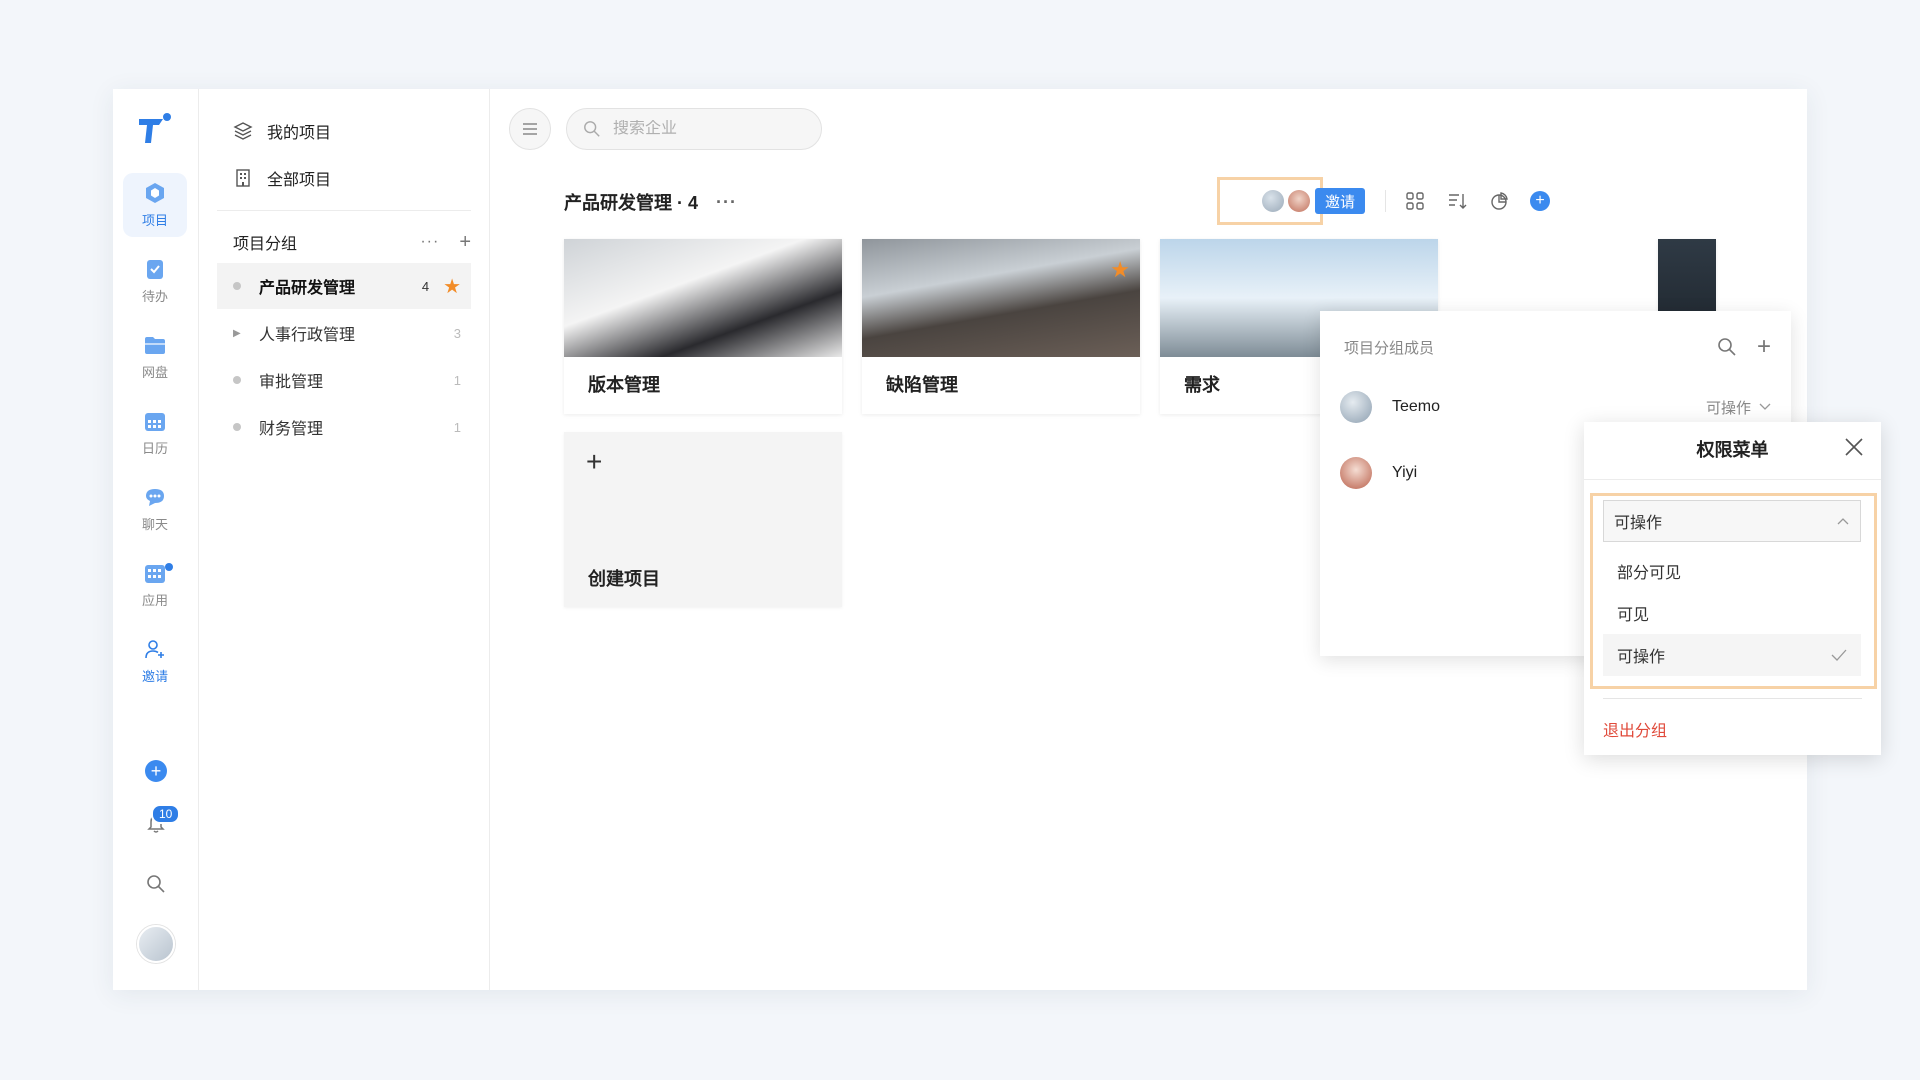 This screenshot has height=1080, width=1920. I want to click on notification-badge: 10, so click(166, 814).